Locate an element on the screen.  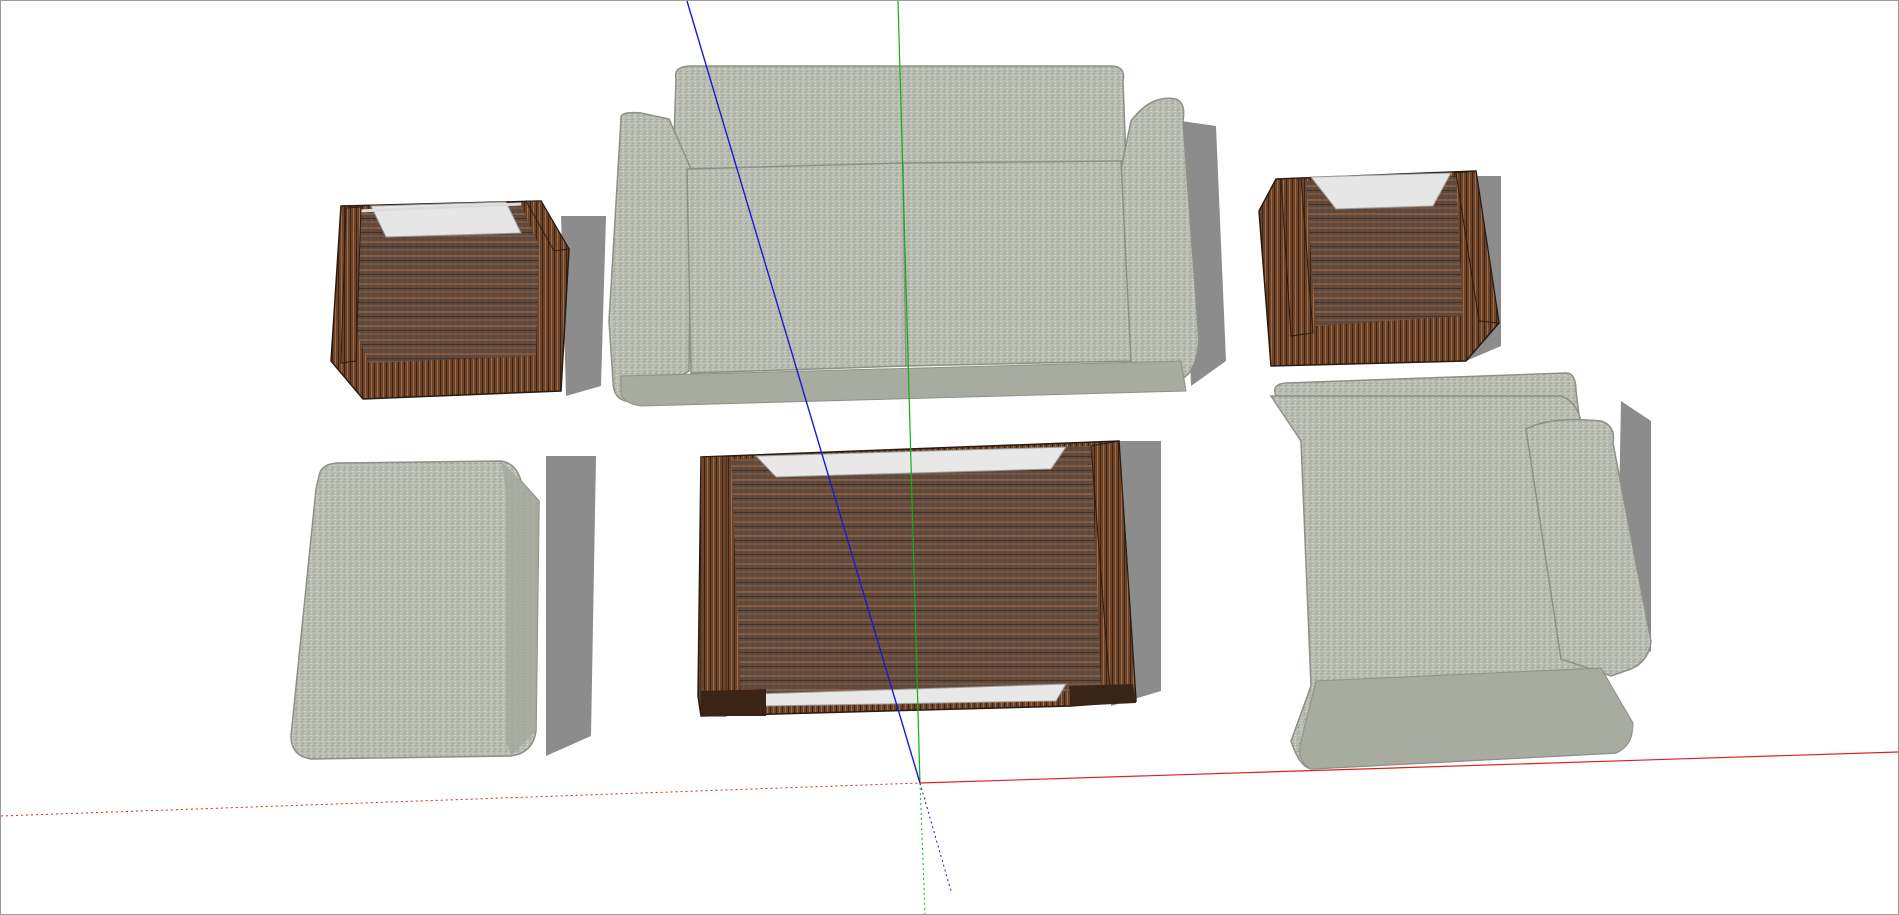
green-axis-dashed is located at coordinates (922, 848).